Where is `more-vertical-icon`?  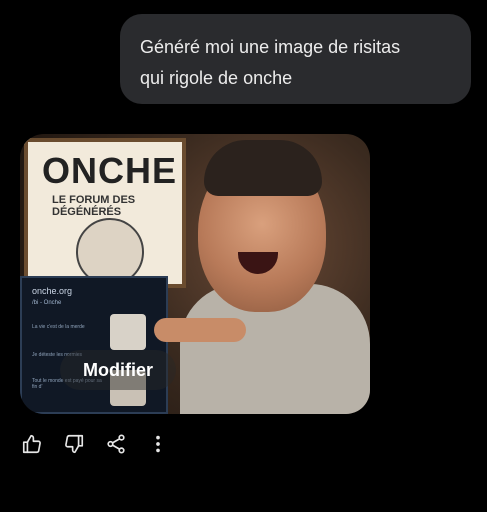 more-vertical-icon is located at coordinates (158, 444).